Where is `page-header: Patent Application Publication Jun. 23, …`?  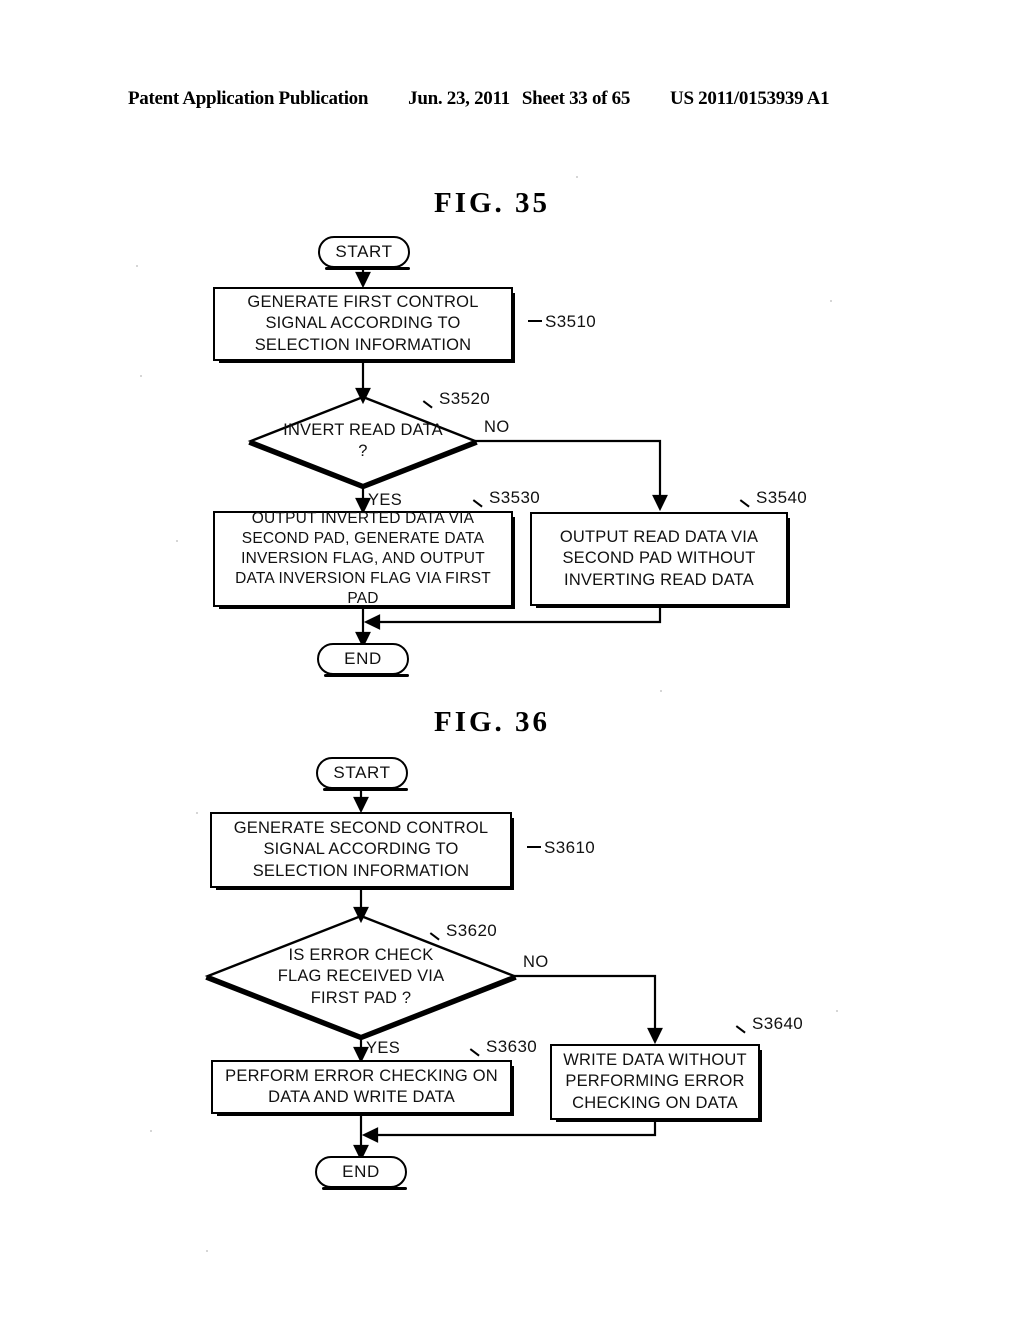
page-header: Patent Application Publication Jun. 23, … is located at coordinates (512, 101).